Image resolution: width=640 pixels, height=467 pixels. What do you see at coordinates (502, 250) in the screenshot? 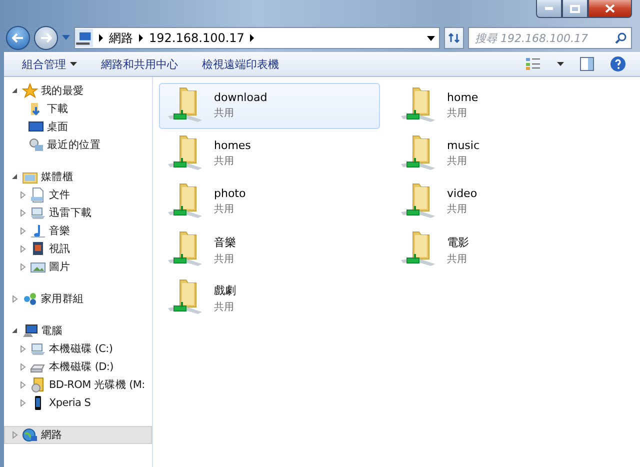
I see `shared-folder-item: 電影 共用` at bounding box center [502, 250].